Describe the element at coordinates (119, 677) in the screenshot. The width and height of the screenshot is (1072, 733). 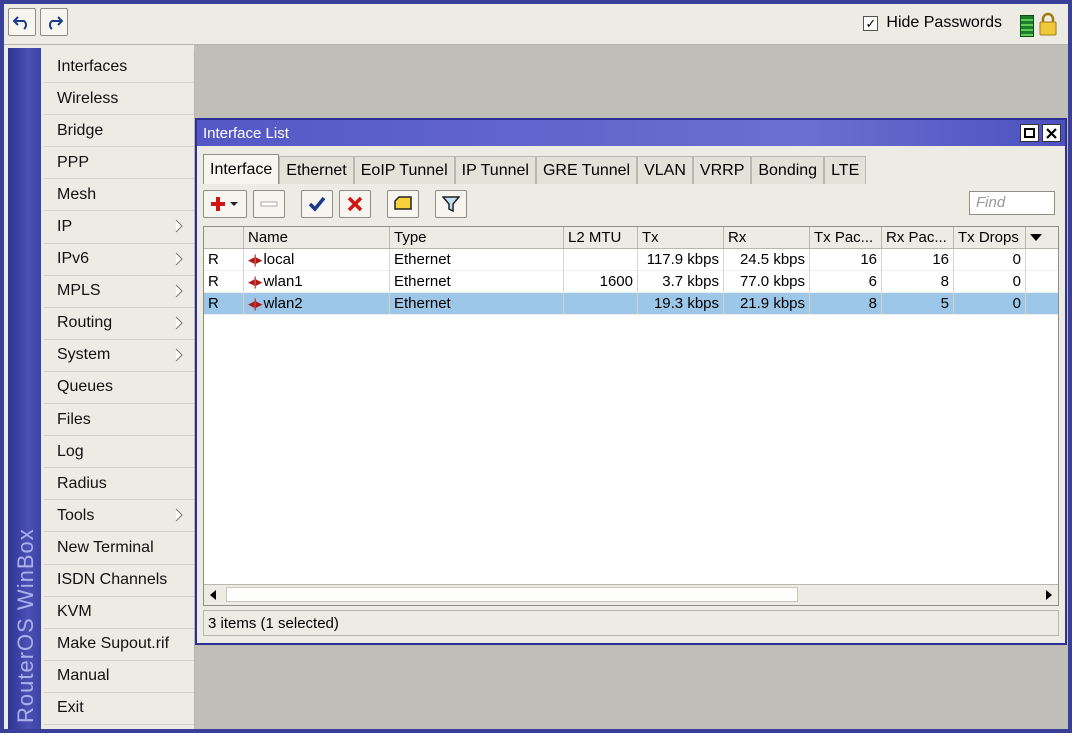
I see `menu-item-manual: Manual` at that location.